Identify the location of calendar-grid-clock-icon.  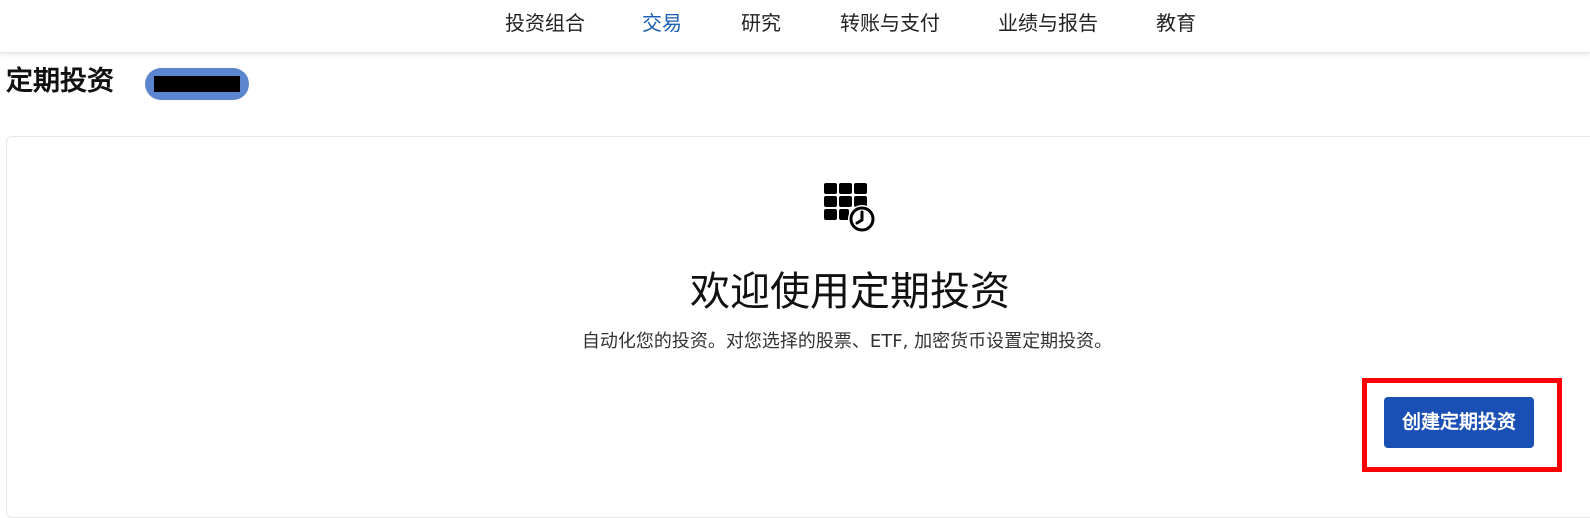
(850, 208).